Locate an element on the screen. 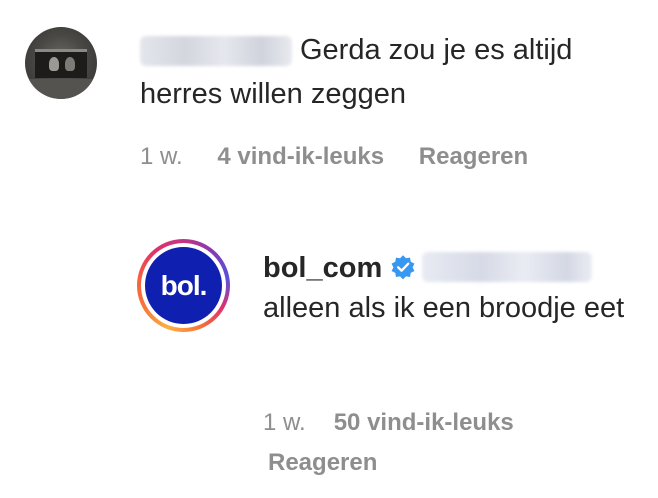 Image resolution: width=658 pixels, height=498 pixels. verified-badge-icon is located at coordinates (403, 267).